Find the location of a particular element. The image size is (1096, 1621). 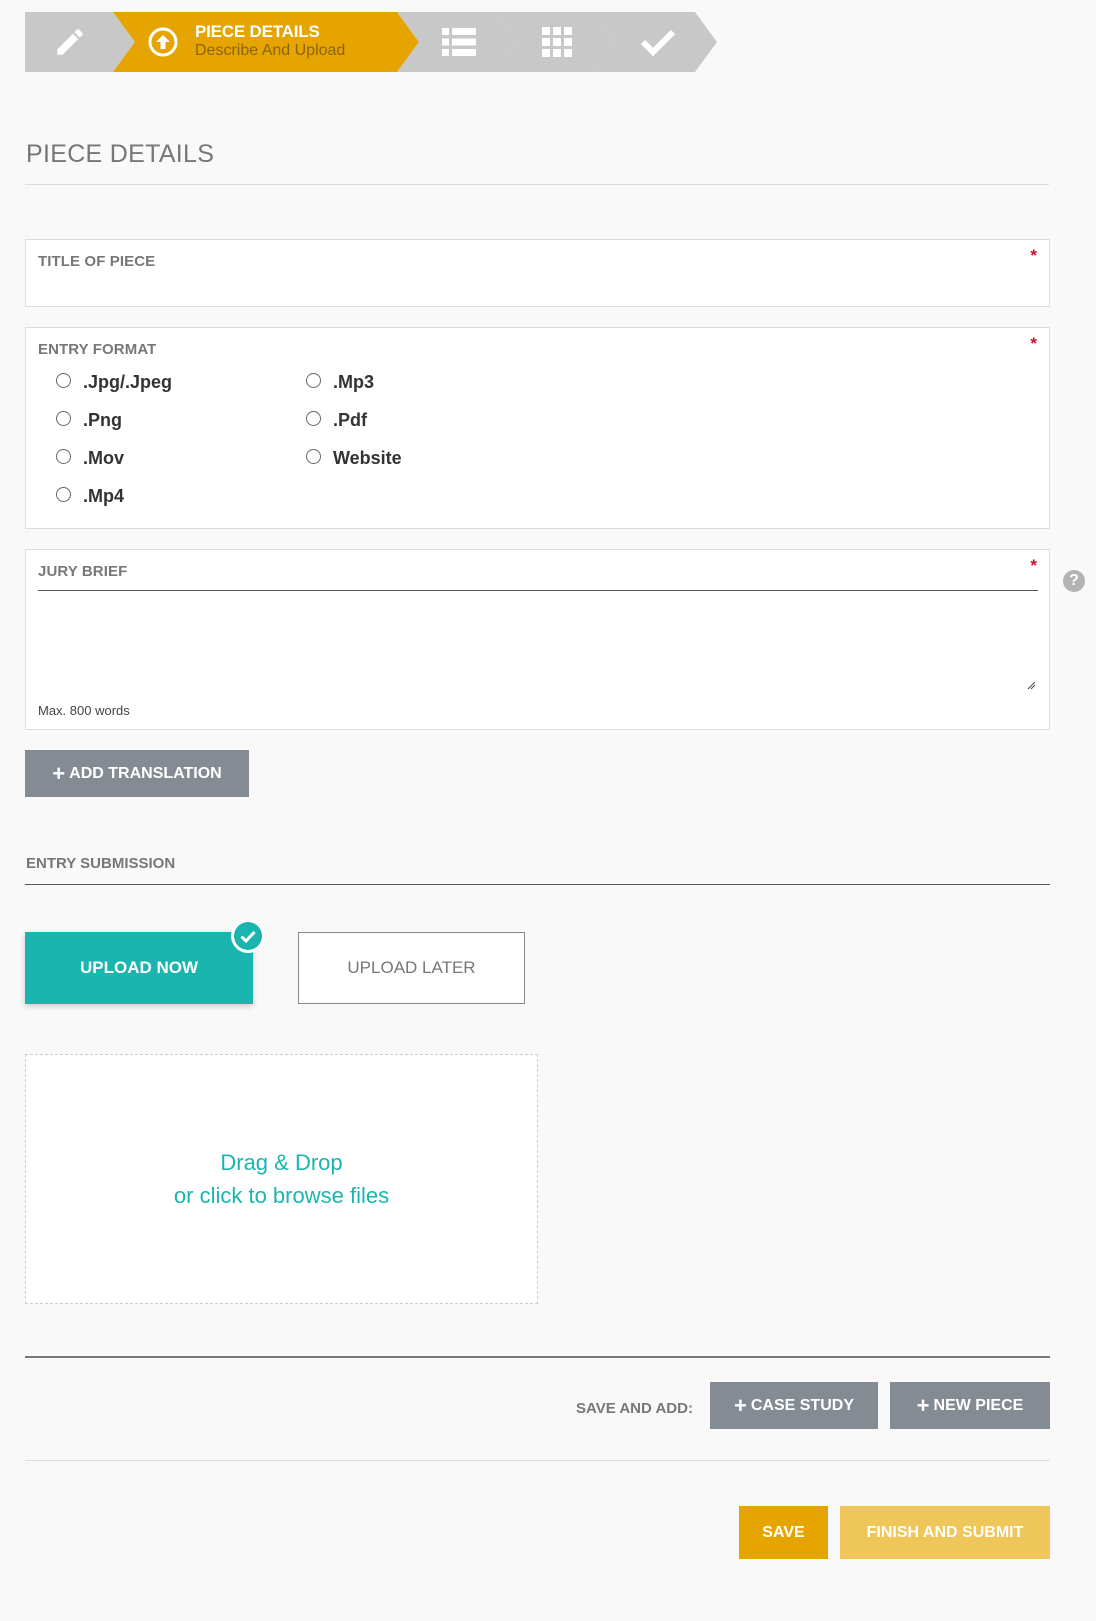

page-title: PIECE DETAILS is located at coordinates (120, 154).